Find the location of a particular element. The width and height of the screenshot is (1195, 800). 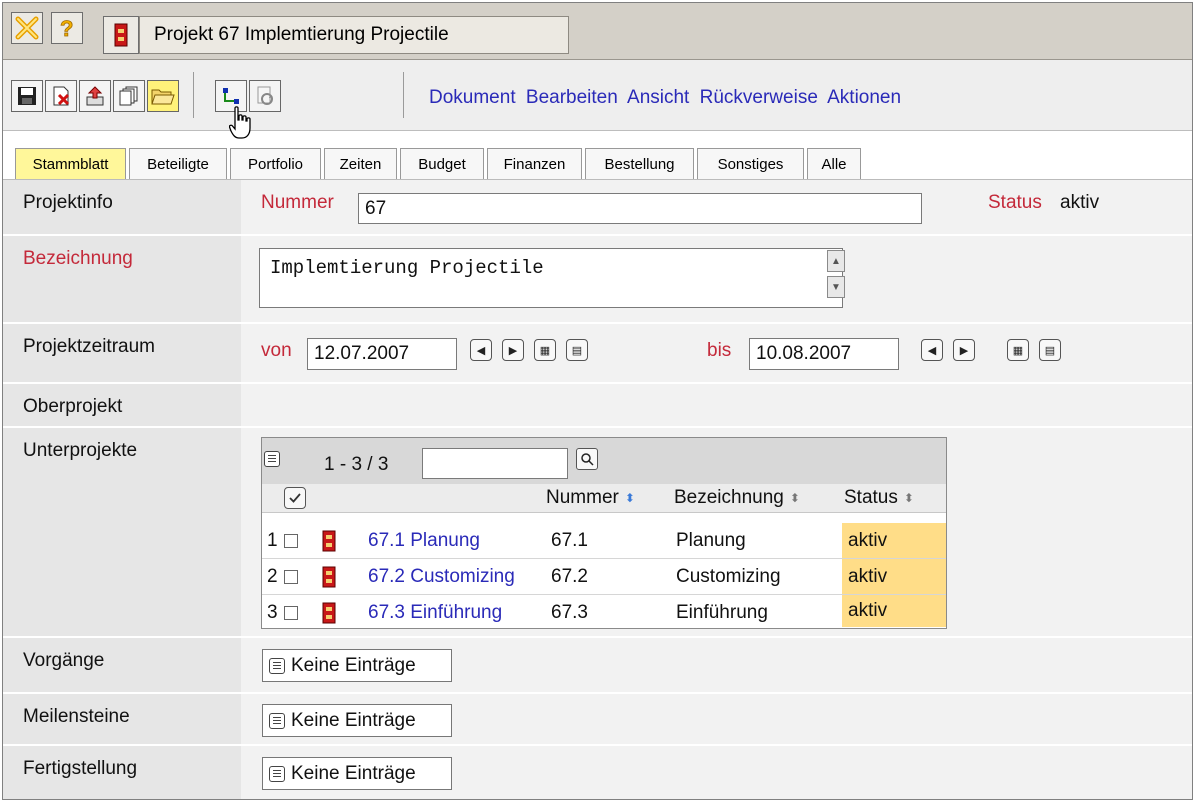

vorgaenge-empty-label: Keine Einträge is located at coordinates (353, 665).